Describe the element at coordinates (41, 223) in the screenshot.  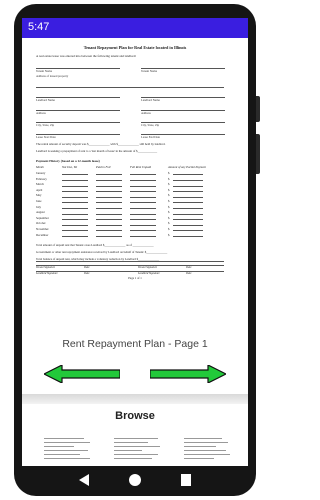
I see `month-label: October` at that location.